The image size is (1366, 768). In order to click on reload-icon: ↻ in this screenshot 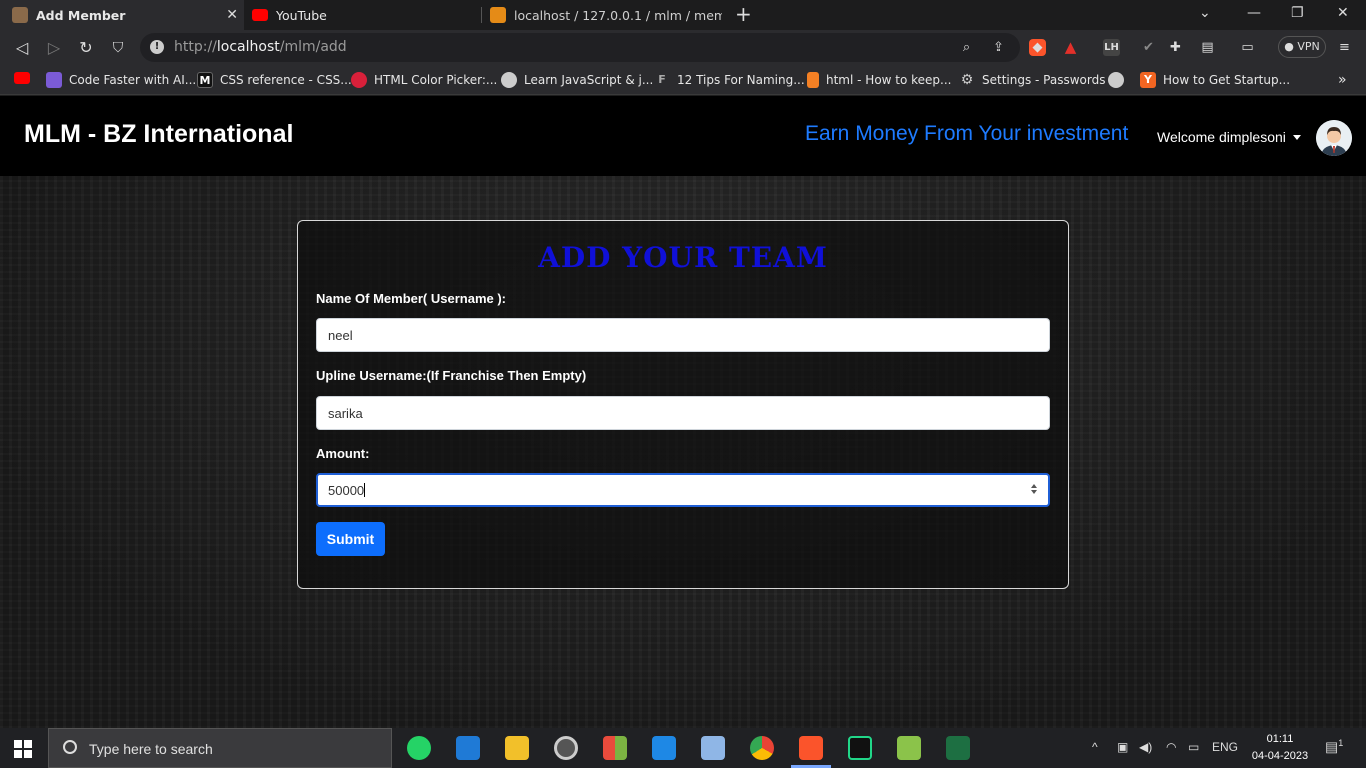, I will do `click(86, 48)`.